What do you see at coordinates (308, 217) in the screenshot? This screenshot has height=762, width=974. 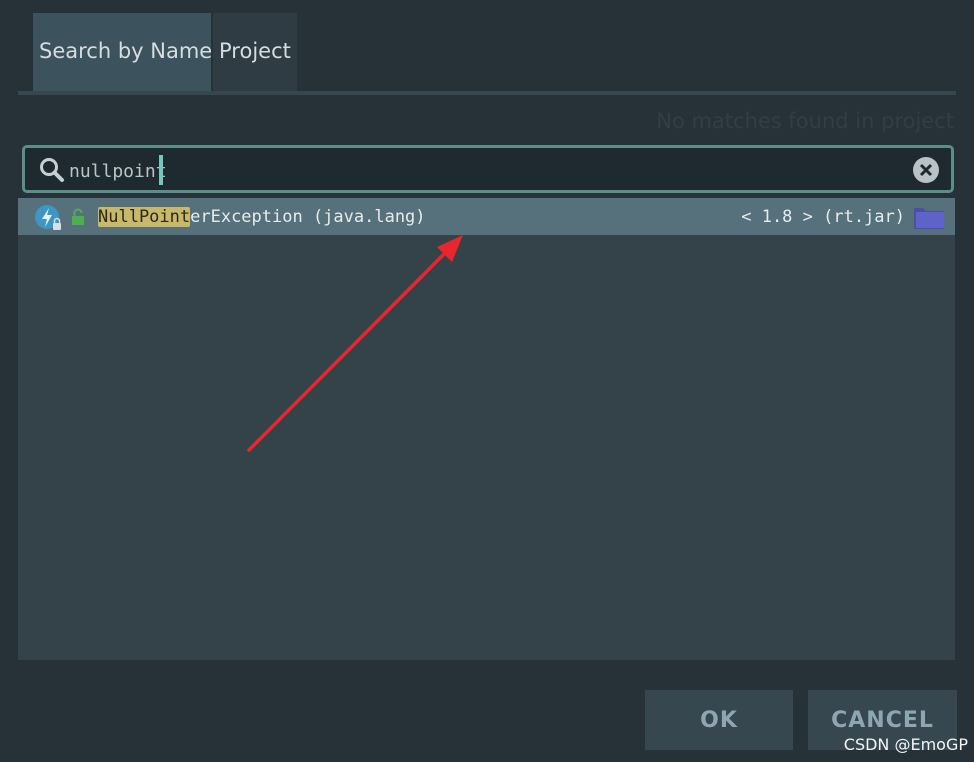 I see `result-label-rest: erException (java.lang)` at bounding box center [308, 217].